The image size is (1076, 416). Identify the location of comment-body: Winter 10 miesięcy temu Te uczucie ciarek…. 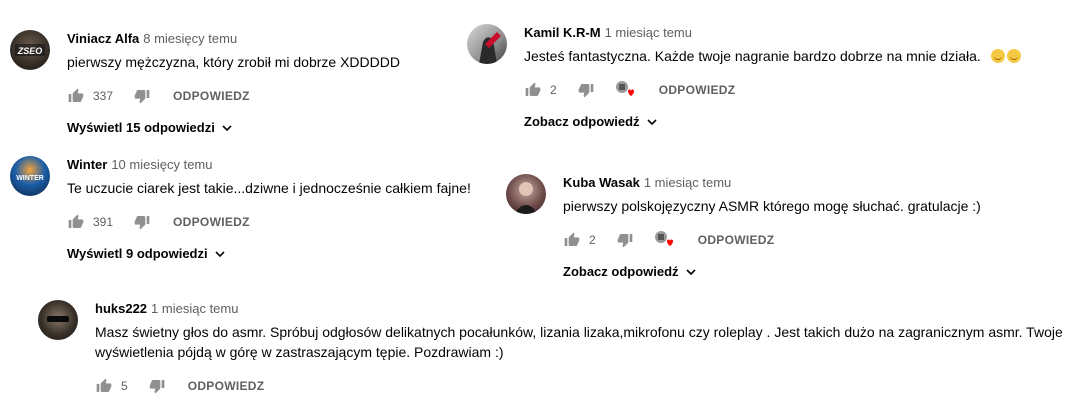
(269, 208).